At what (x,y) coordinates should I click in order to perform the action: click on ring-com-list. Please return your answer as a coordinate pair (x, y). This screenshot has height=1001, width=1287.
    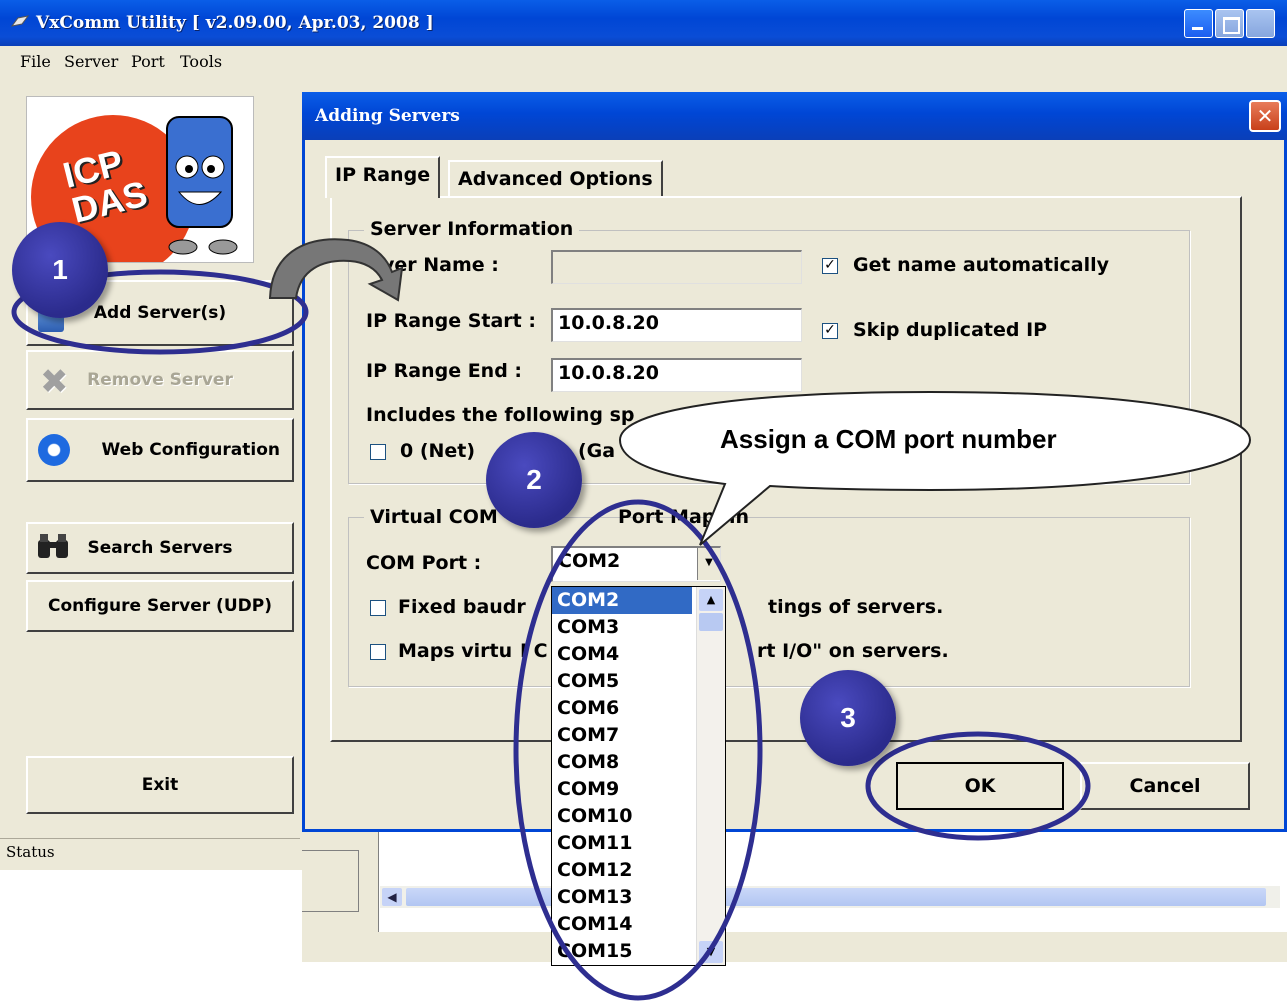
    Looking at the image, I should click on (638, 750).